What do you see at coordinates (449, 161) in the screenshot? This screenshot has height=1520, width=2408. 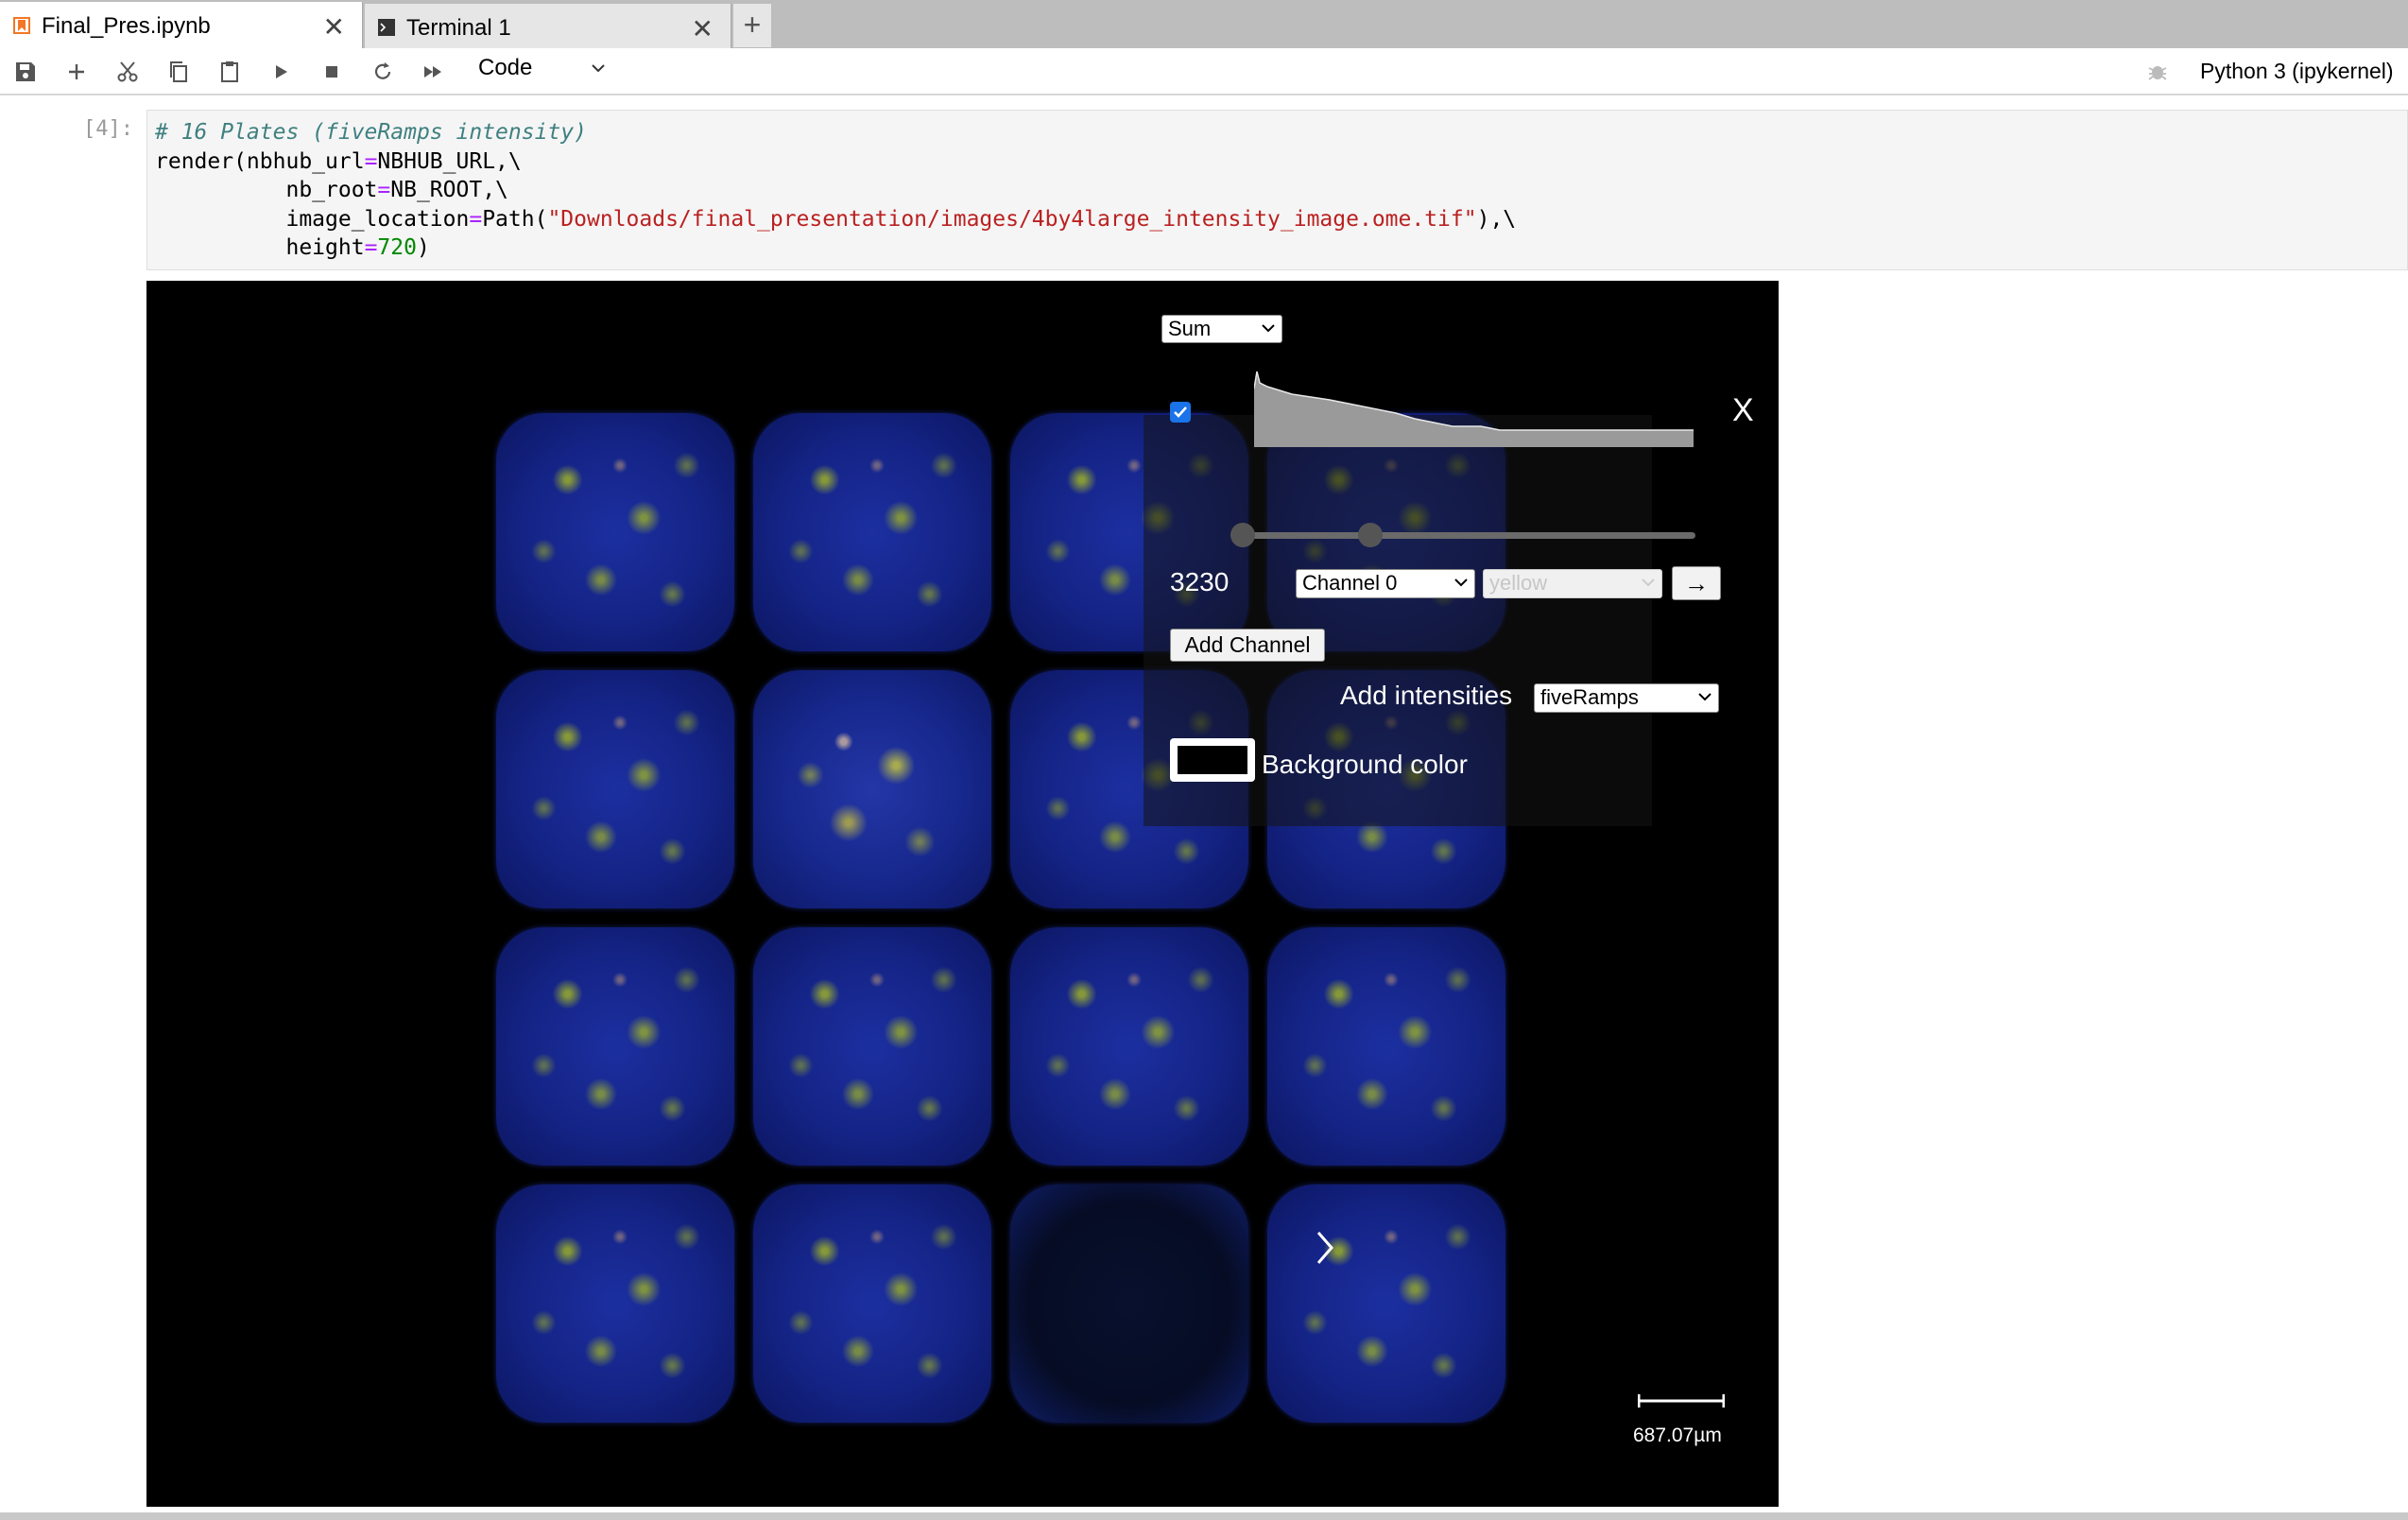 I see `code-token: NBHUB_URL,\` at bounding box center [449, 161].